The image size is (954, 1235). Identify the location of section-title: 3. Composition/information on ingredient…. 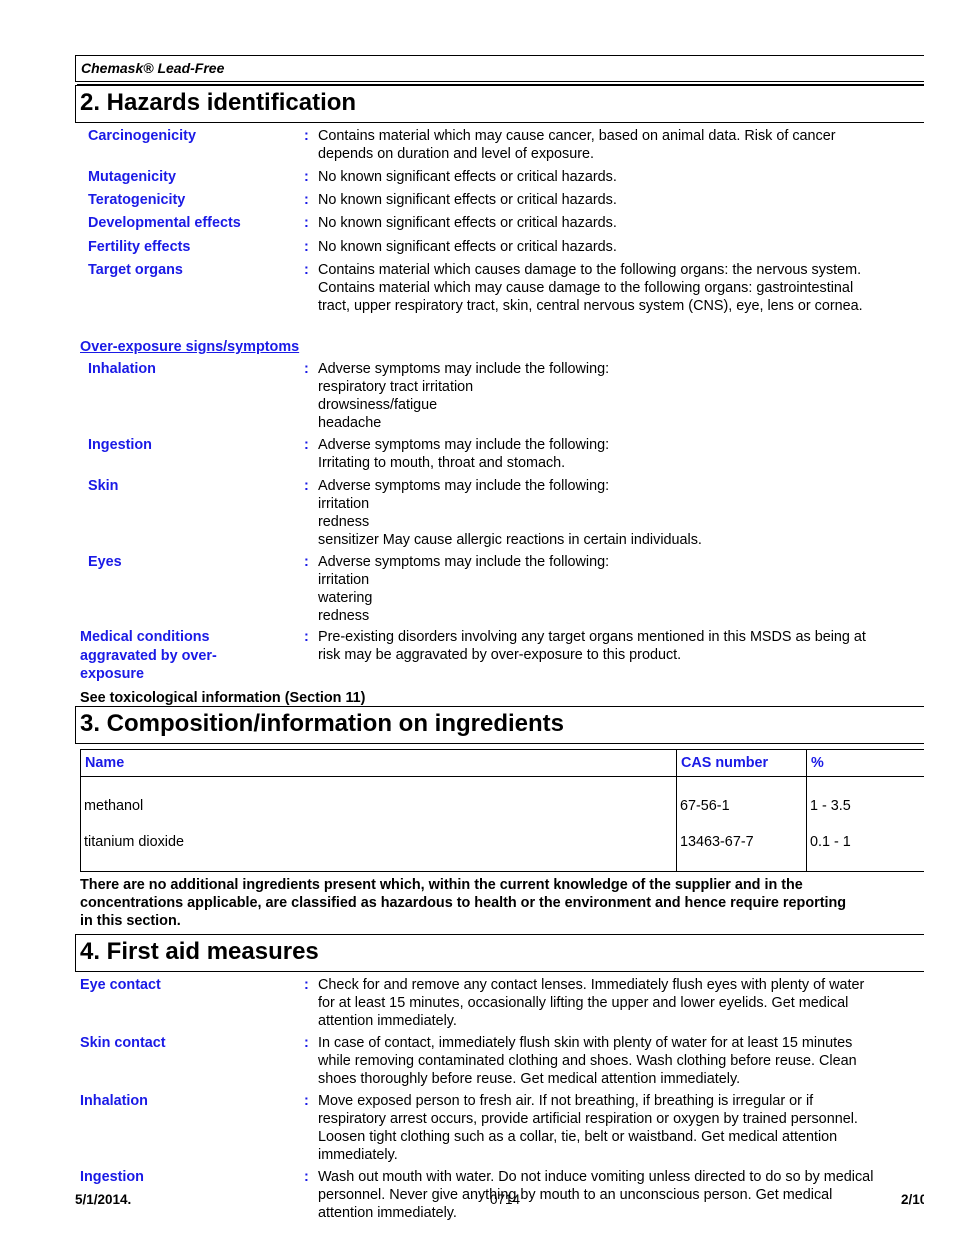
(322, 723).